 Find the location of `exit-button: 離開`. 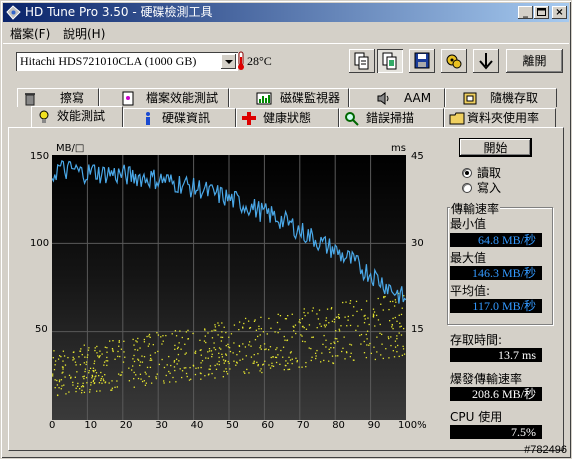

exit-button: 離開 is located at coordinates (534, 61).